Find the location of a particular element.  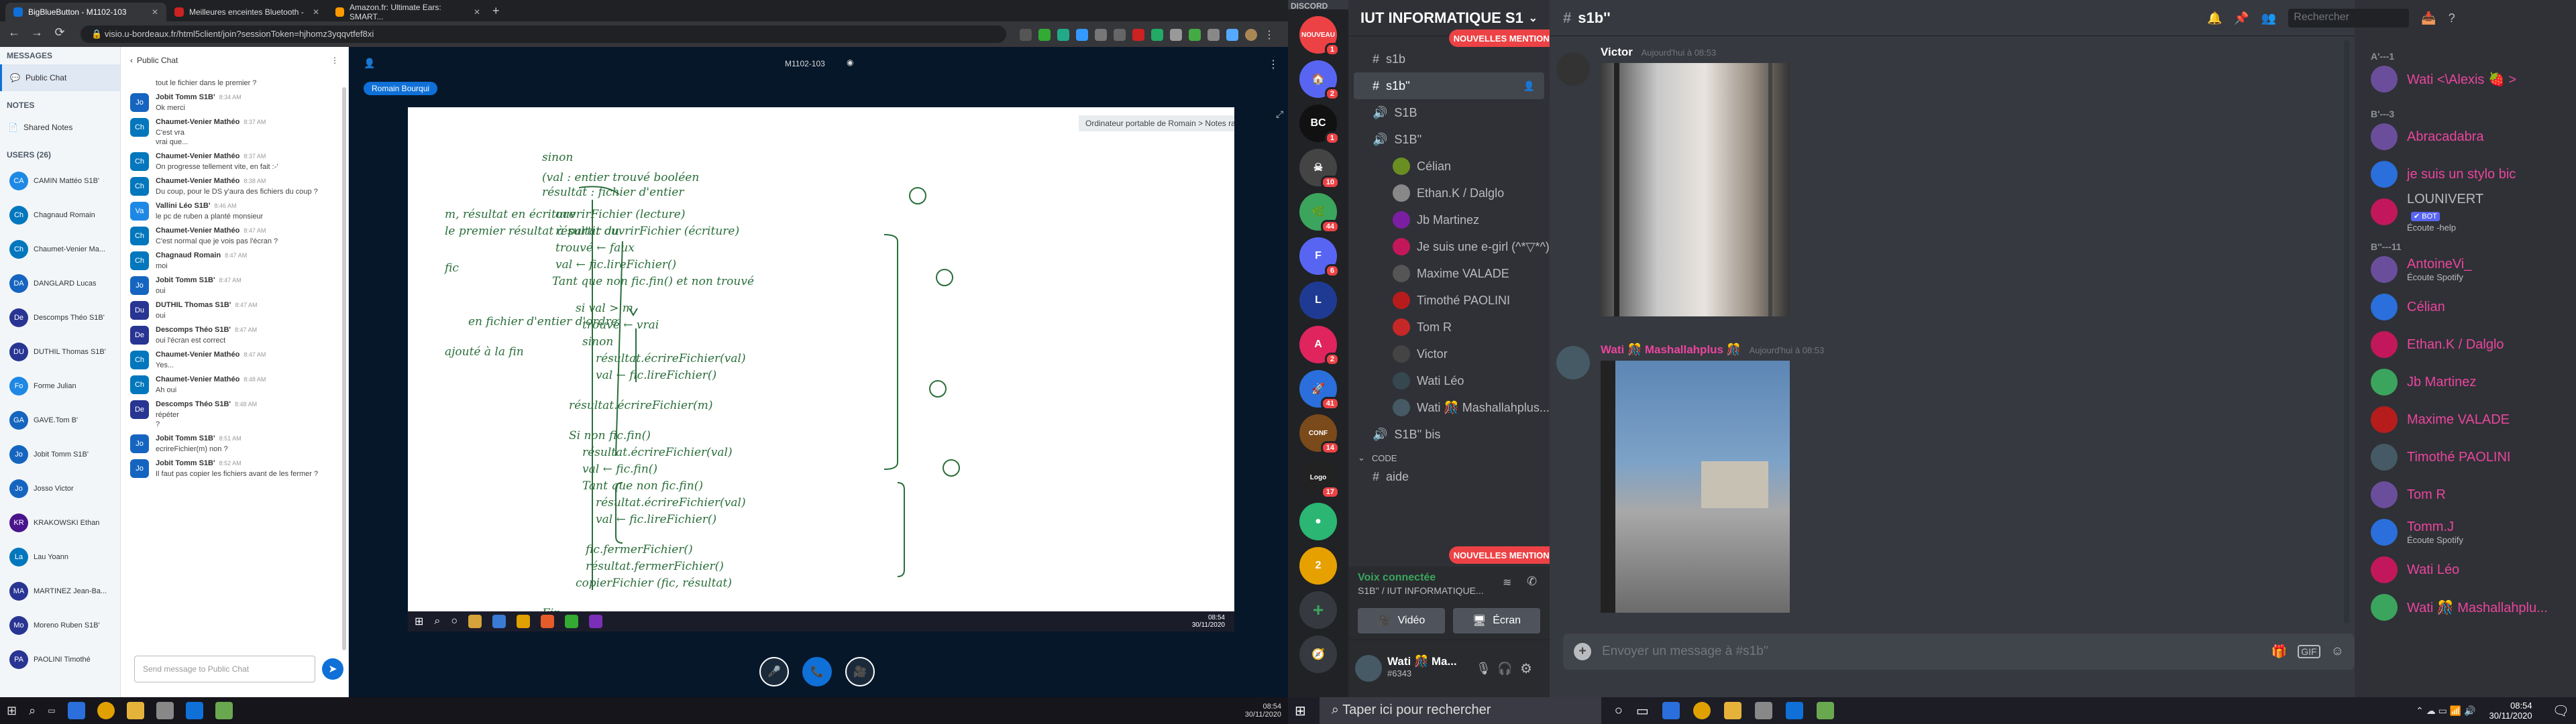

voice-member: Jb Martinez is located at coordinates (1449, 219).